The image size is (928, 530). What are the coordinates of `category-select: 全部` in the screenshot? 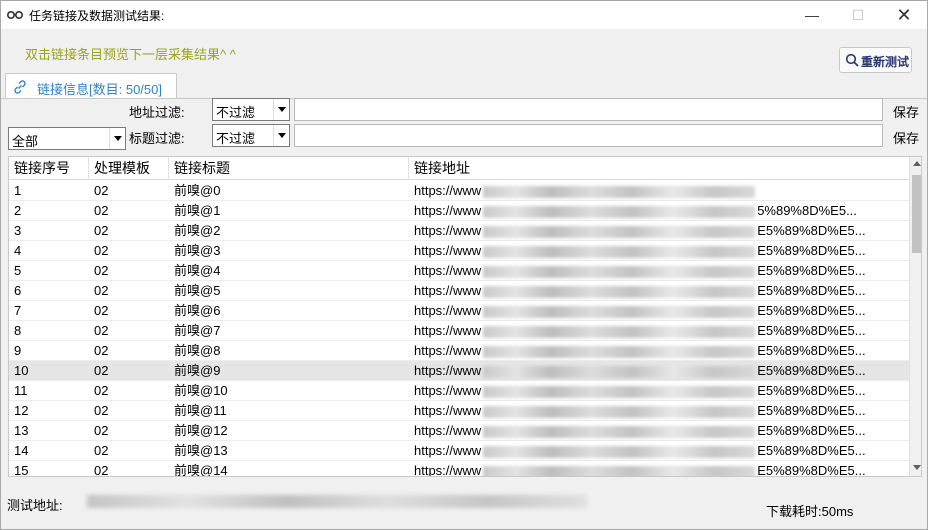 It's located at (67, 138).